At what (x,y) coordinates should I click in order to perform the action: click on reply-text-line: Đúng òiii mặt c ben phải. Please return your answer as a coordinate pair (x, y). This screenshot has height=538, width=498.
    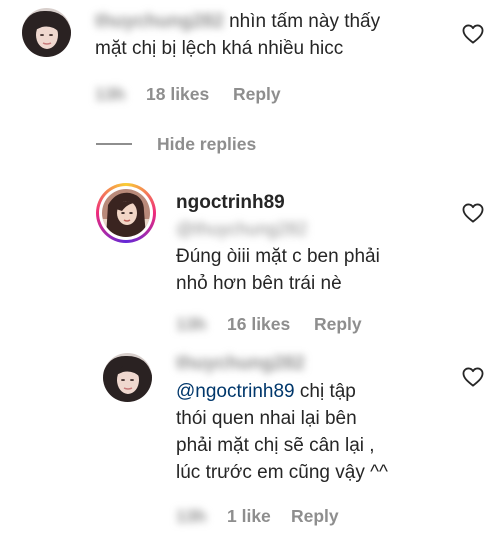
    Looking at the image, I should click on (278, 256).